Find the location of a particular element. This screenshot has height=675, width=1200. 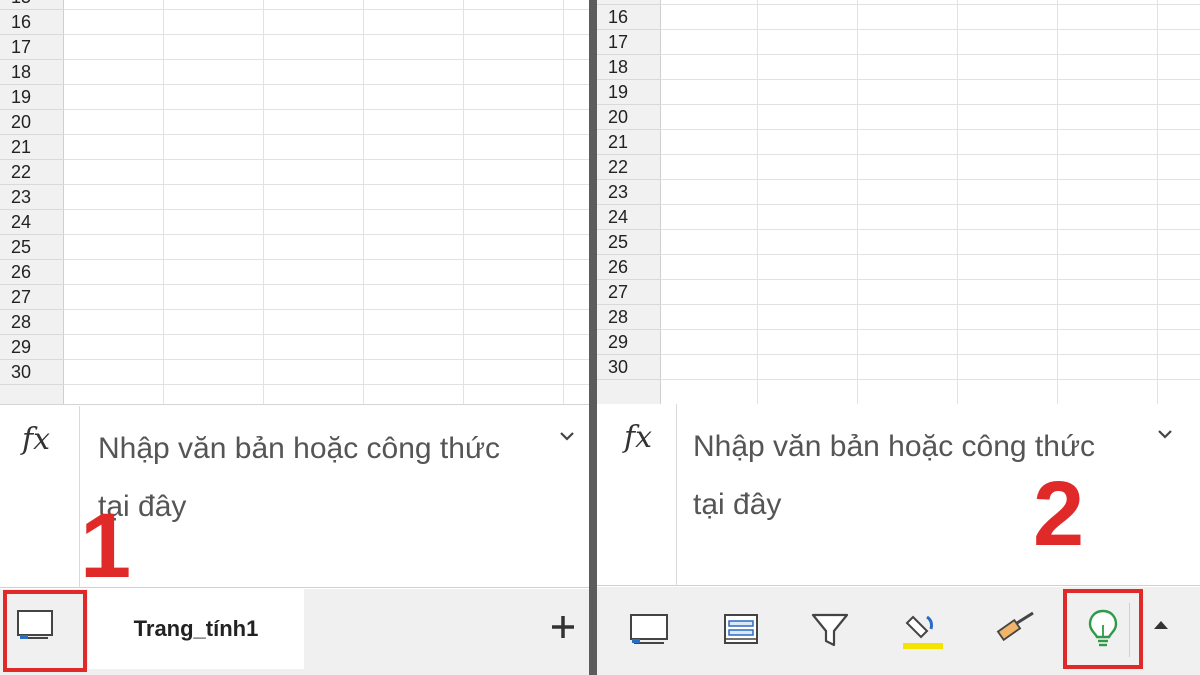

formula-placeholder-line2: tại đây is located at coordinates (142, 506).